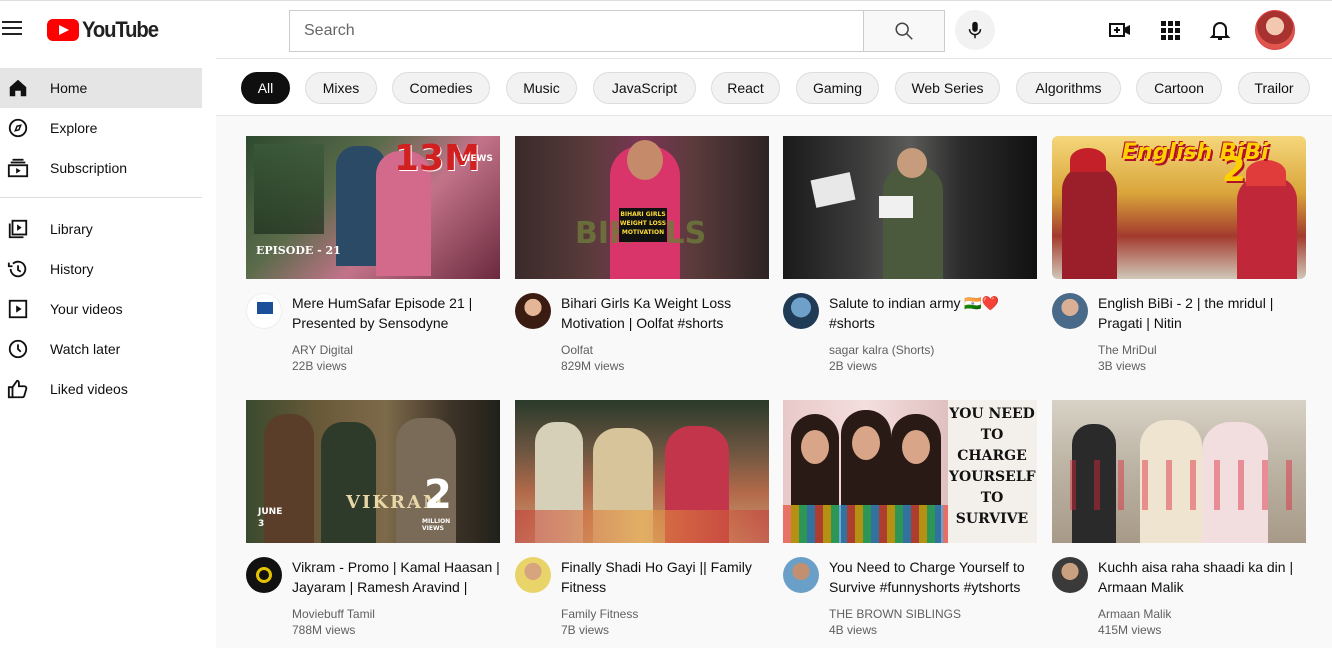  Describe the element at coordinates (1195, 152) in the screenshot. I see `thumbnail-title-text: English BiBi` at that location.